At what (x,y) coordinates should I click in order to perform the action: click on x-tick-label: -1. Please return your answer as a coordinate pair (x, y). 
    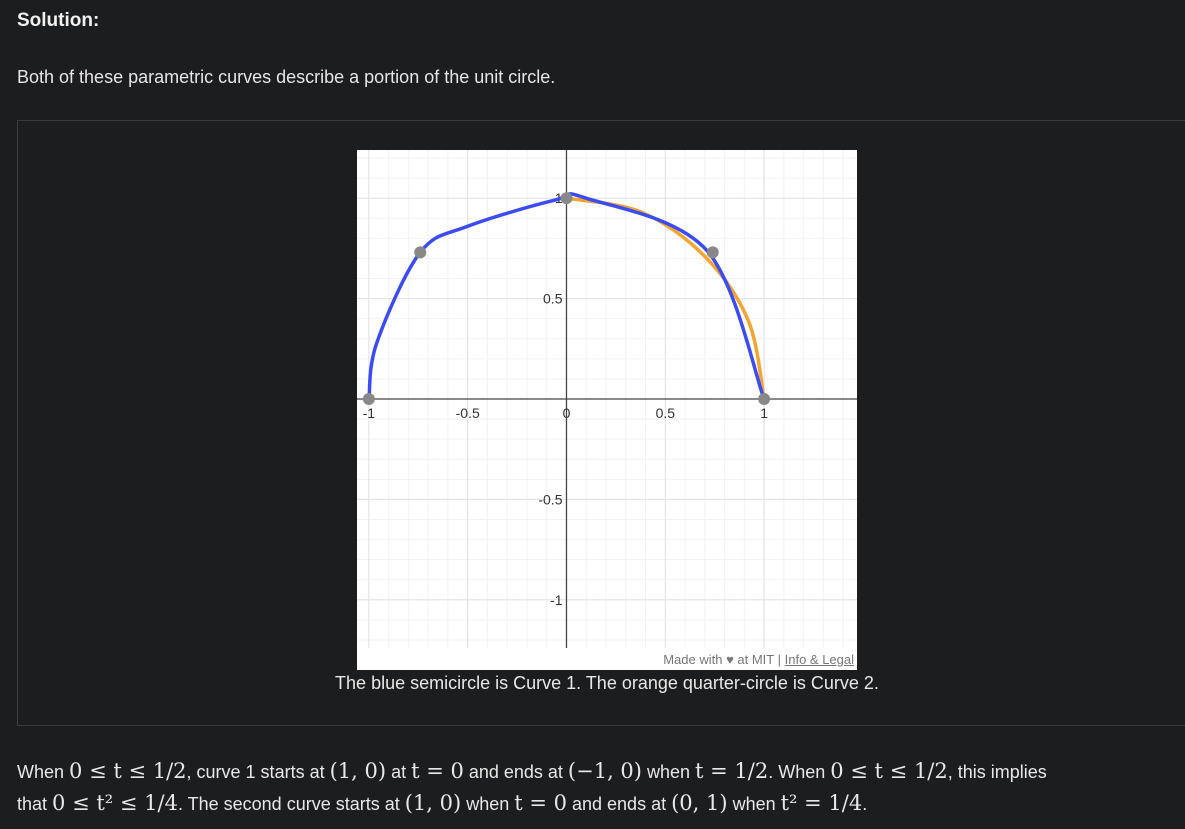
    Looking at the image, I should click on (369, 413).